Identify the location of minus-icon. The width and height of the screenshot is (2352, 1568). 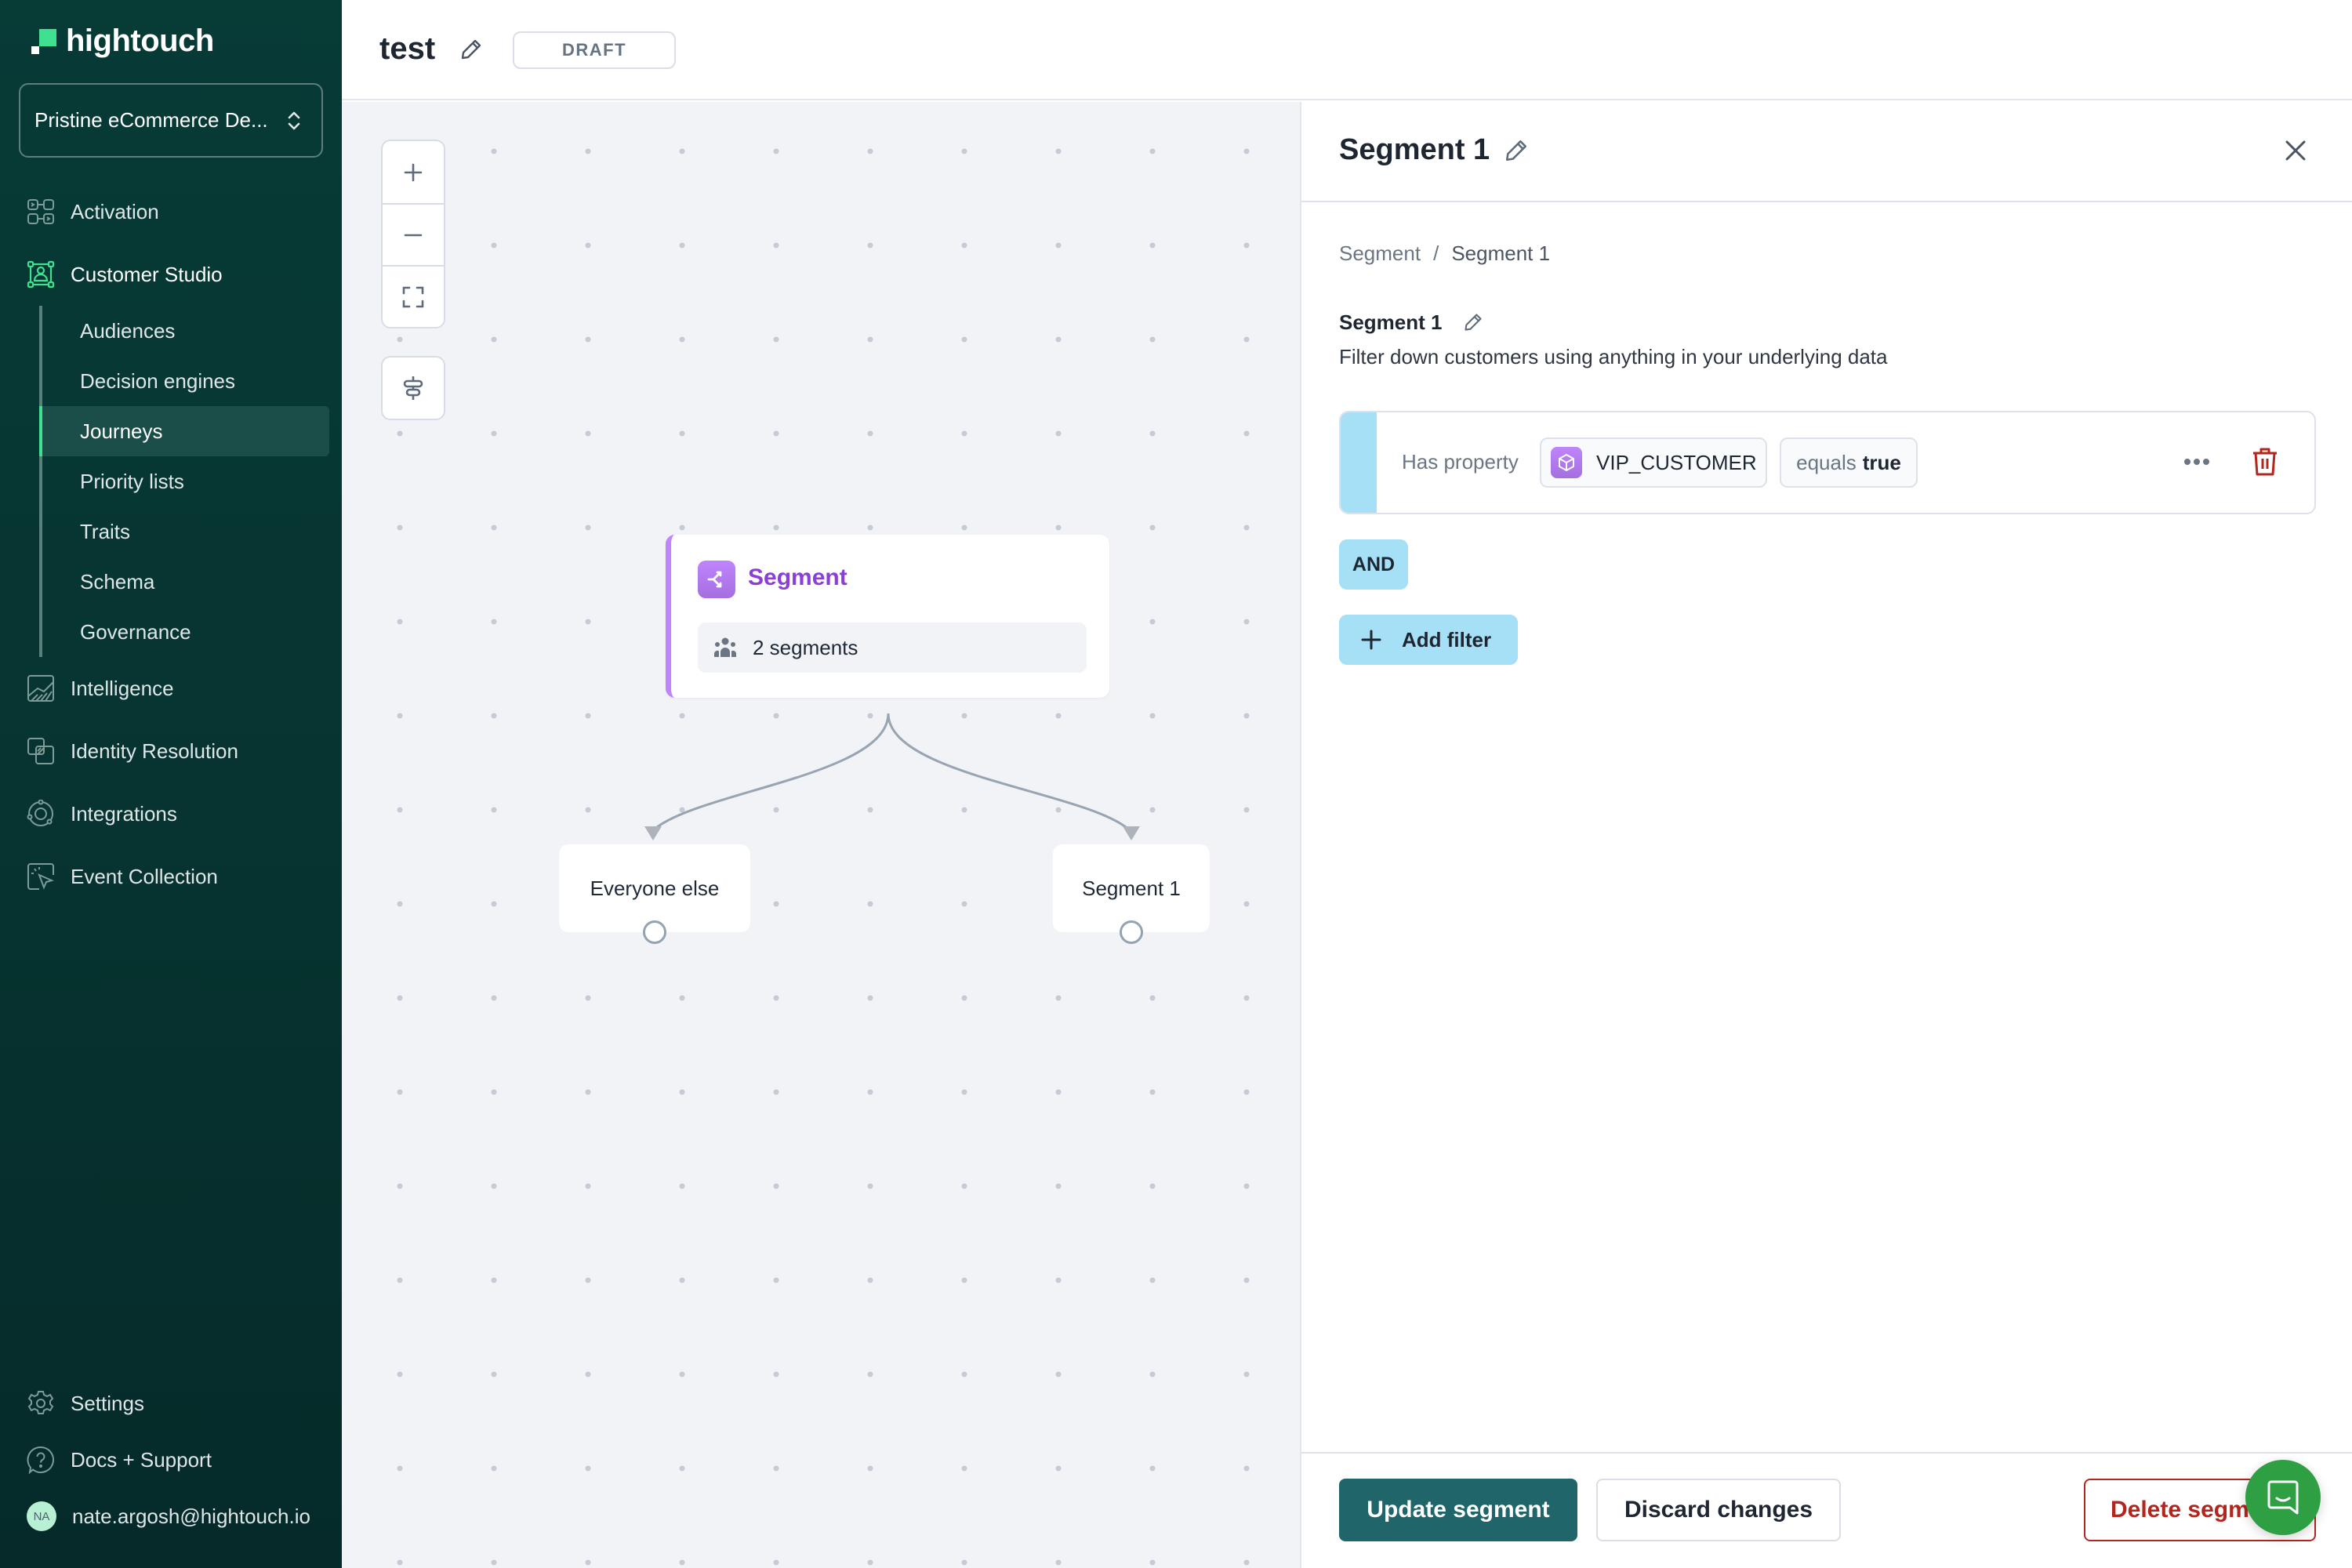
(413, 235).